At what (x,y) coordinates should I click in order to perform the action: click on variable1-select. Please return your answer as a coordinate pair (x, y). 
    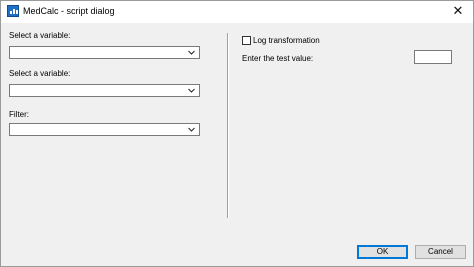
    Looking at the image, I should click on (104, 52).